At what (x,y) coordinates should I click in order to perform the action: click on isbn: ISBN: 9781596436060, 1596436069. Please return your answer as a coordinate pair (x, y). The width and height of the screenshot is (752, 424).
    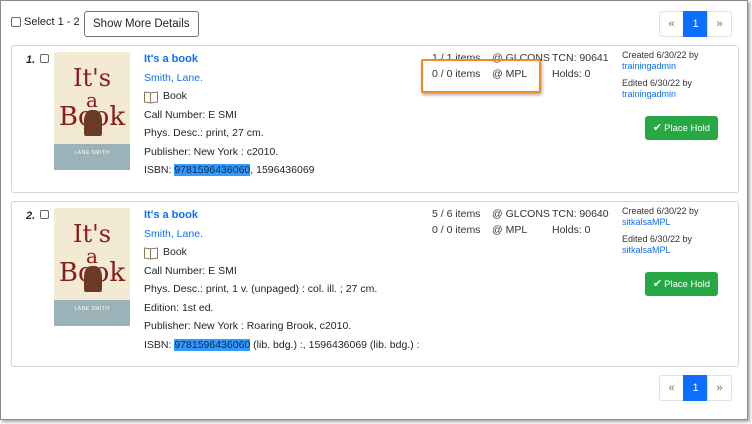
    Looking at the image, I should click on (229, 170).